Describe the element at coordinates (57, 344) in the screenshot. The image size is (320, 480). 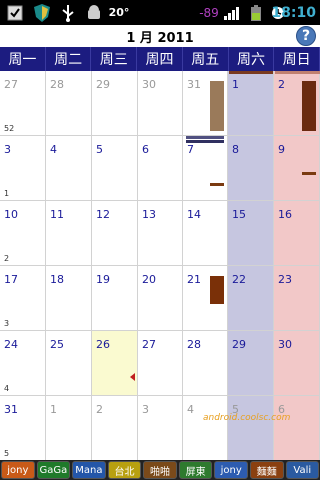
I see `day-number: 25` at that location.